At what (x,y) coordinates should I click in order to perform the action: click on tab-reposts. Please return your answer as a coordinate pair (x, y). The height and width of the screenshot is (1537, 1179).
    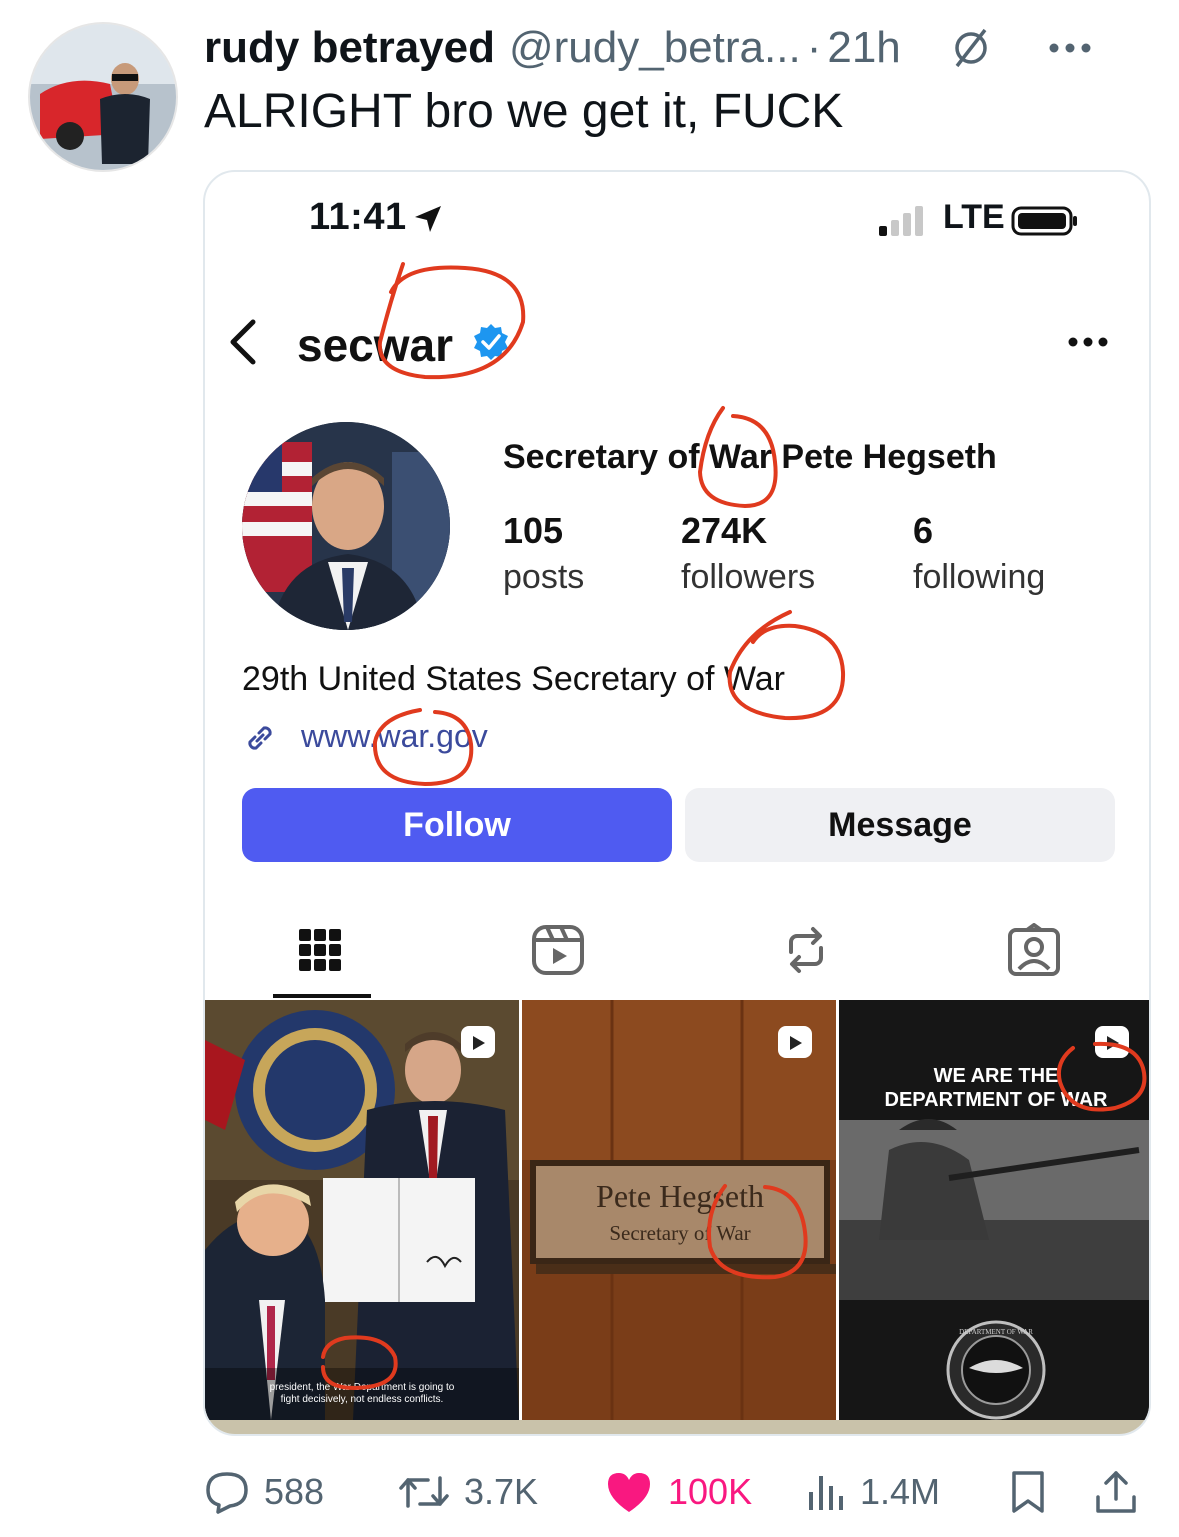
    Looking at the image, I should click on (806, 950).